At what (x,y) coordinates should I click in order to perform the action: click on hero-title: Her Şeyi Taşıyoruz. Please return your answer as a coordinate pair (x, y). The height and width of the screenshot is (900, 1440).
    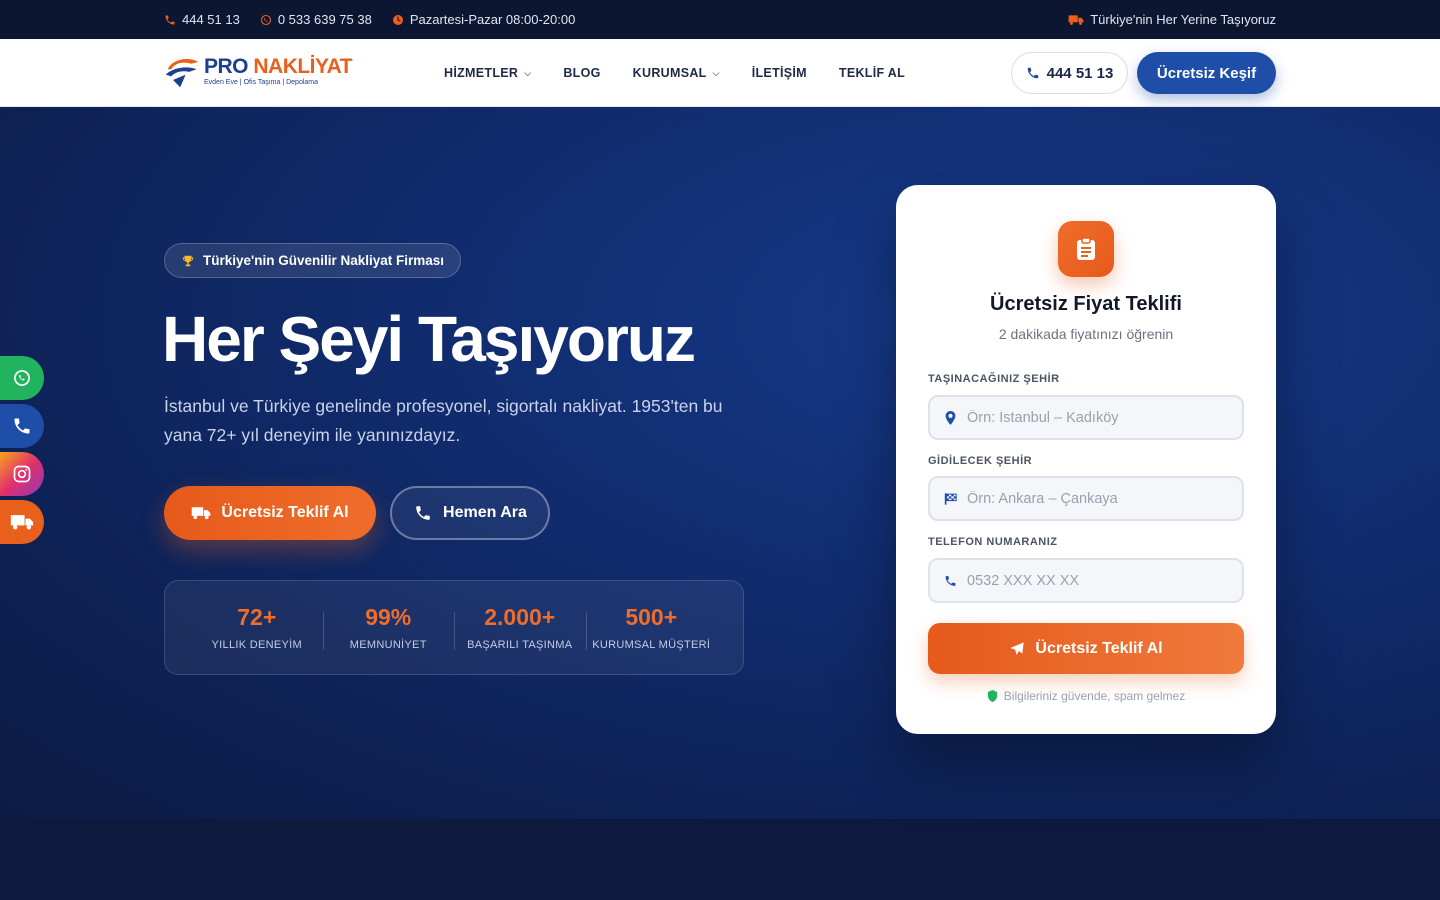
    Looking at the image, I should click on (429, 339).